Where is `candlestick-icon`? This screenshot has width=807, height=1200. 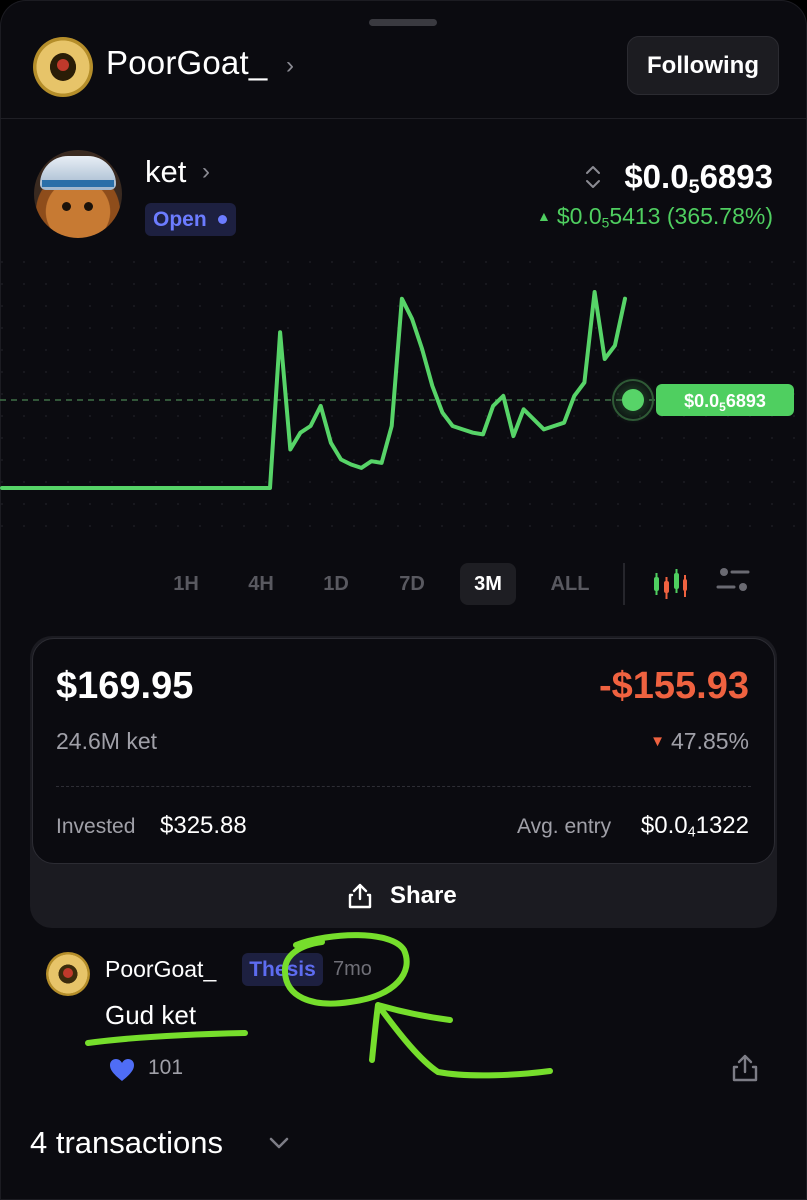
candlestick-icon is located at coordinates (670, 584).